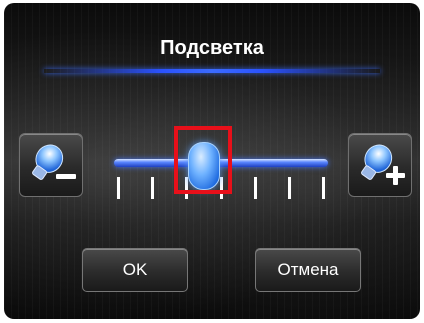 The image size is (424, 323). I want to click on bulb-minus-icon, so click(54, 162).